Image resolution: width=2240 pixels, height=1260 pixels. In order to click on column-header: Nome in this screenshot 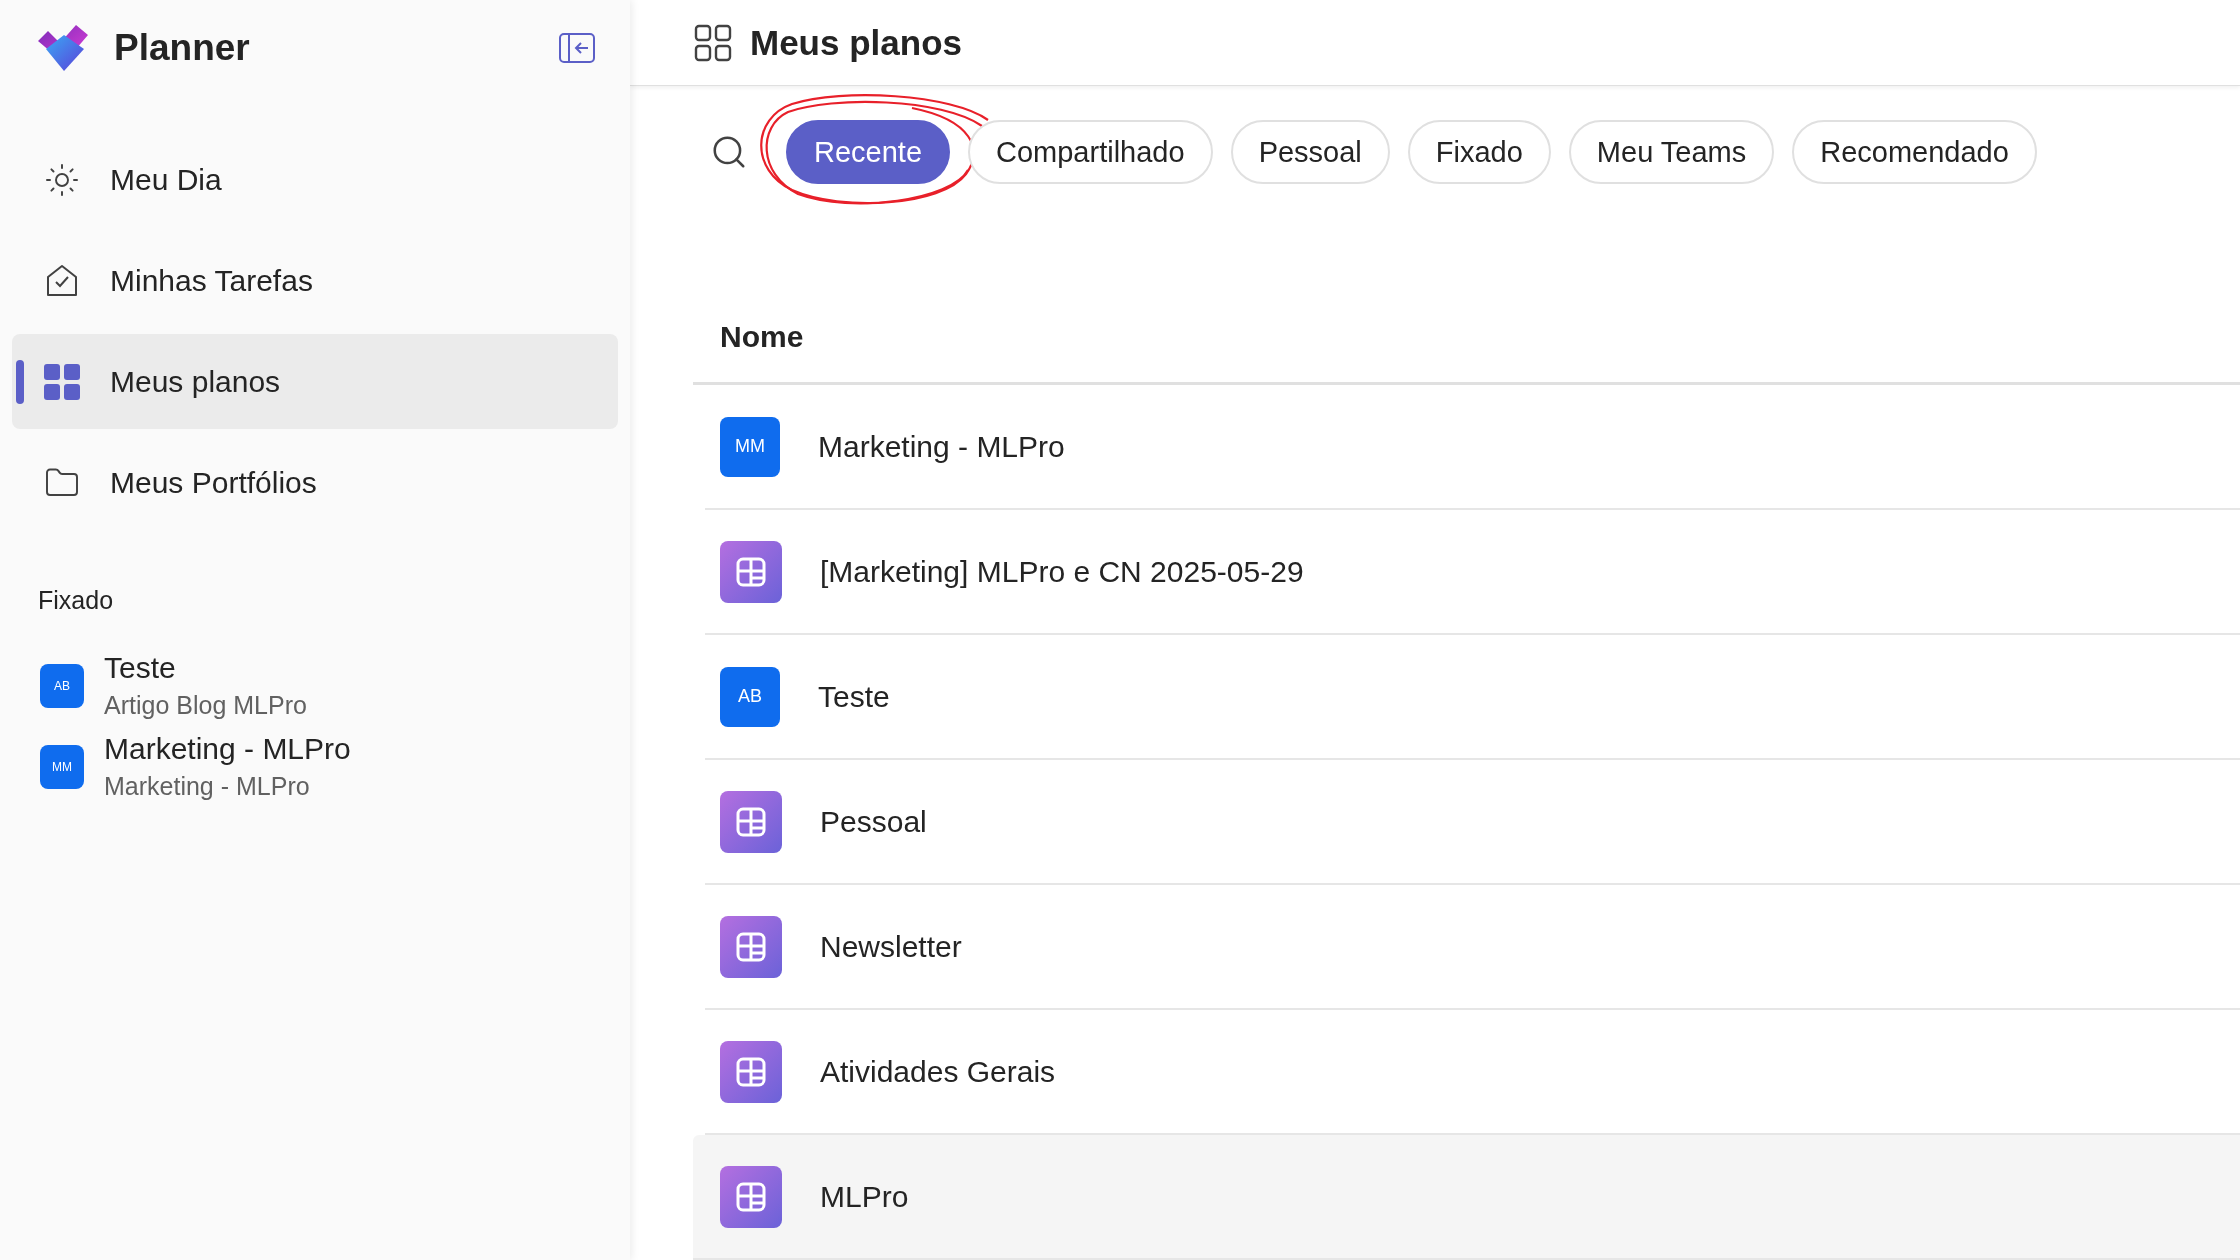, I will do `click(762, 337)`.